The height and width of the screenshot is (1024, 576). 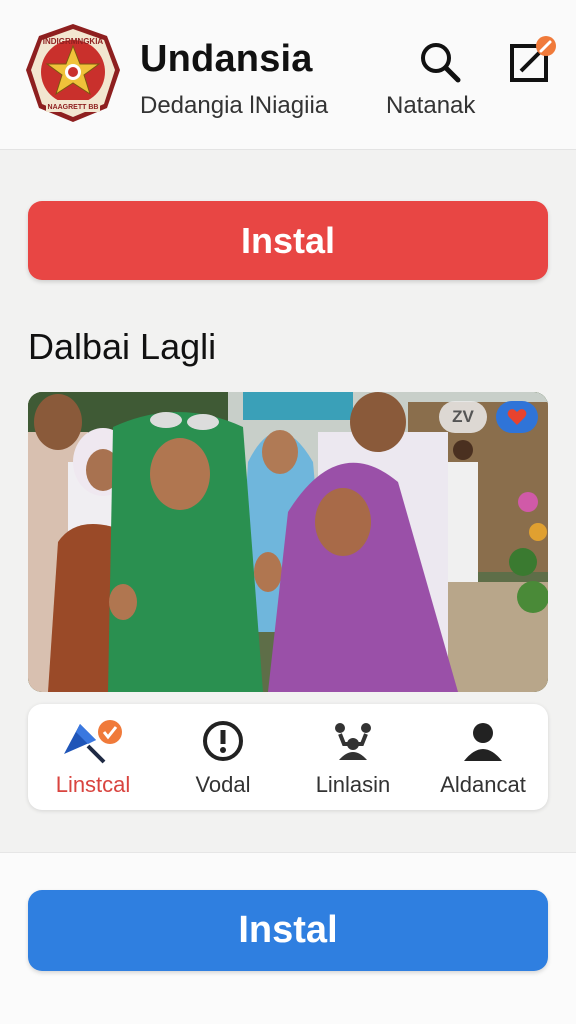 I want to click on tab-linstcal: Linstcal, so click(x=93, y=757).